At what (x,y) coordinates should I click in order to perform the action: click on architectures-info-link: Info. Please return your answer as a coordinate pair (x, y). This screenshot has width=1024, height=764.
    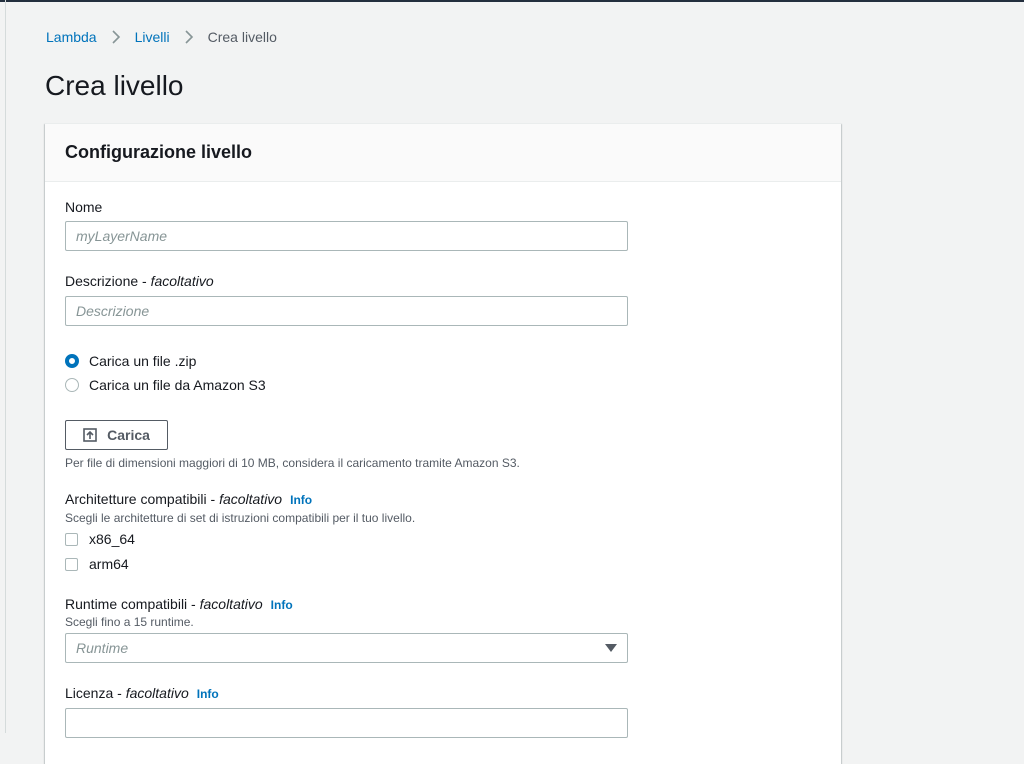
    Looking at the image, I should click on (301, 500).